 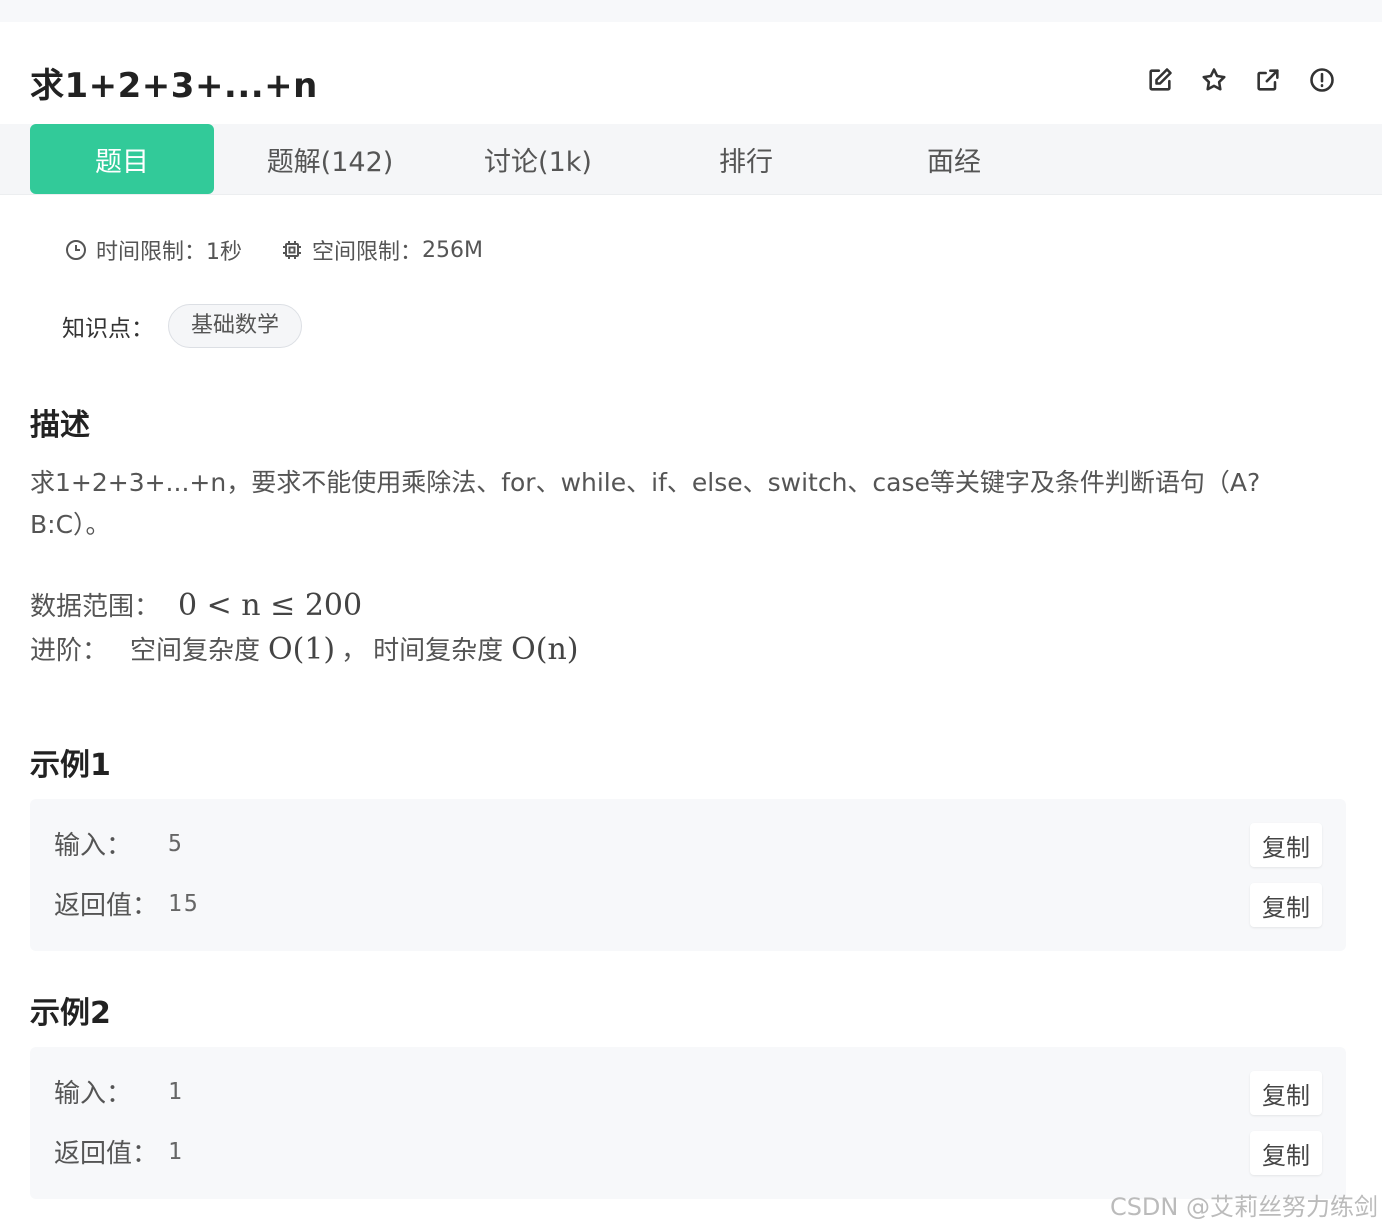 I want to click on star-icon, so click(x=1214, y=79).